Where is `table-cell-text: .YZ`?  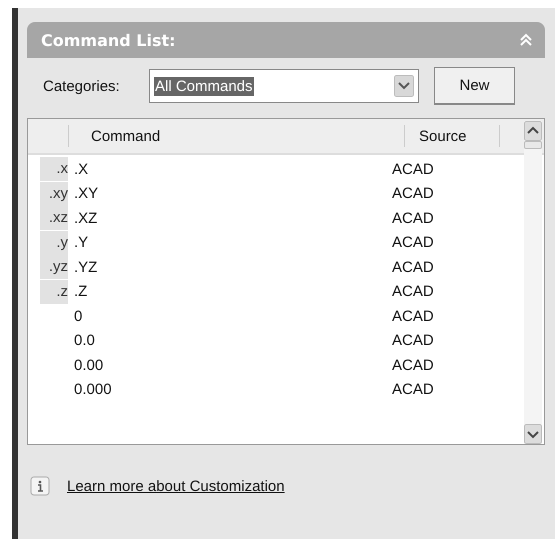 table-cell-text: .YZ is located at coordinates (85, 267).